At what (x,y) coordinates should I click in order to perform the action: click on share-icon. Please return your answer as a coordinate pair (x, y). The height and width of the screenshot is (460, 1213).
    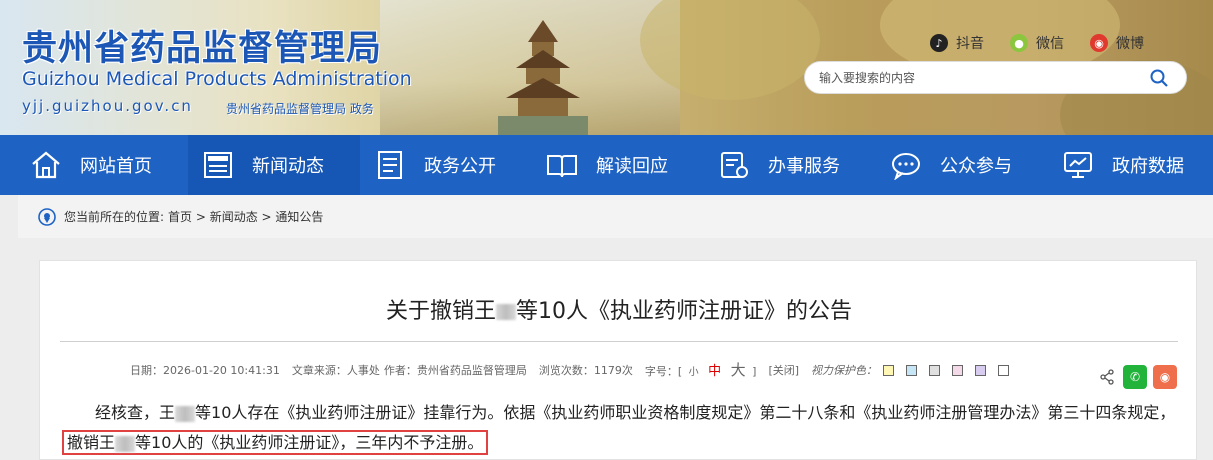
    Looking at the image, I should click on (1107, 377).